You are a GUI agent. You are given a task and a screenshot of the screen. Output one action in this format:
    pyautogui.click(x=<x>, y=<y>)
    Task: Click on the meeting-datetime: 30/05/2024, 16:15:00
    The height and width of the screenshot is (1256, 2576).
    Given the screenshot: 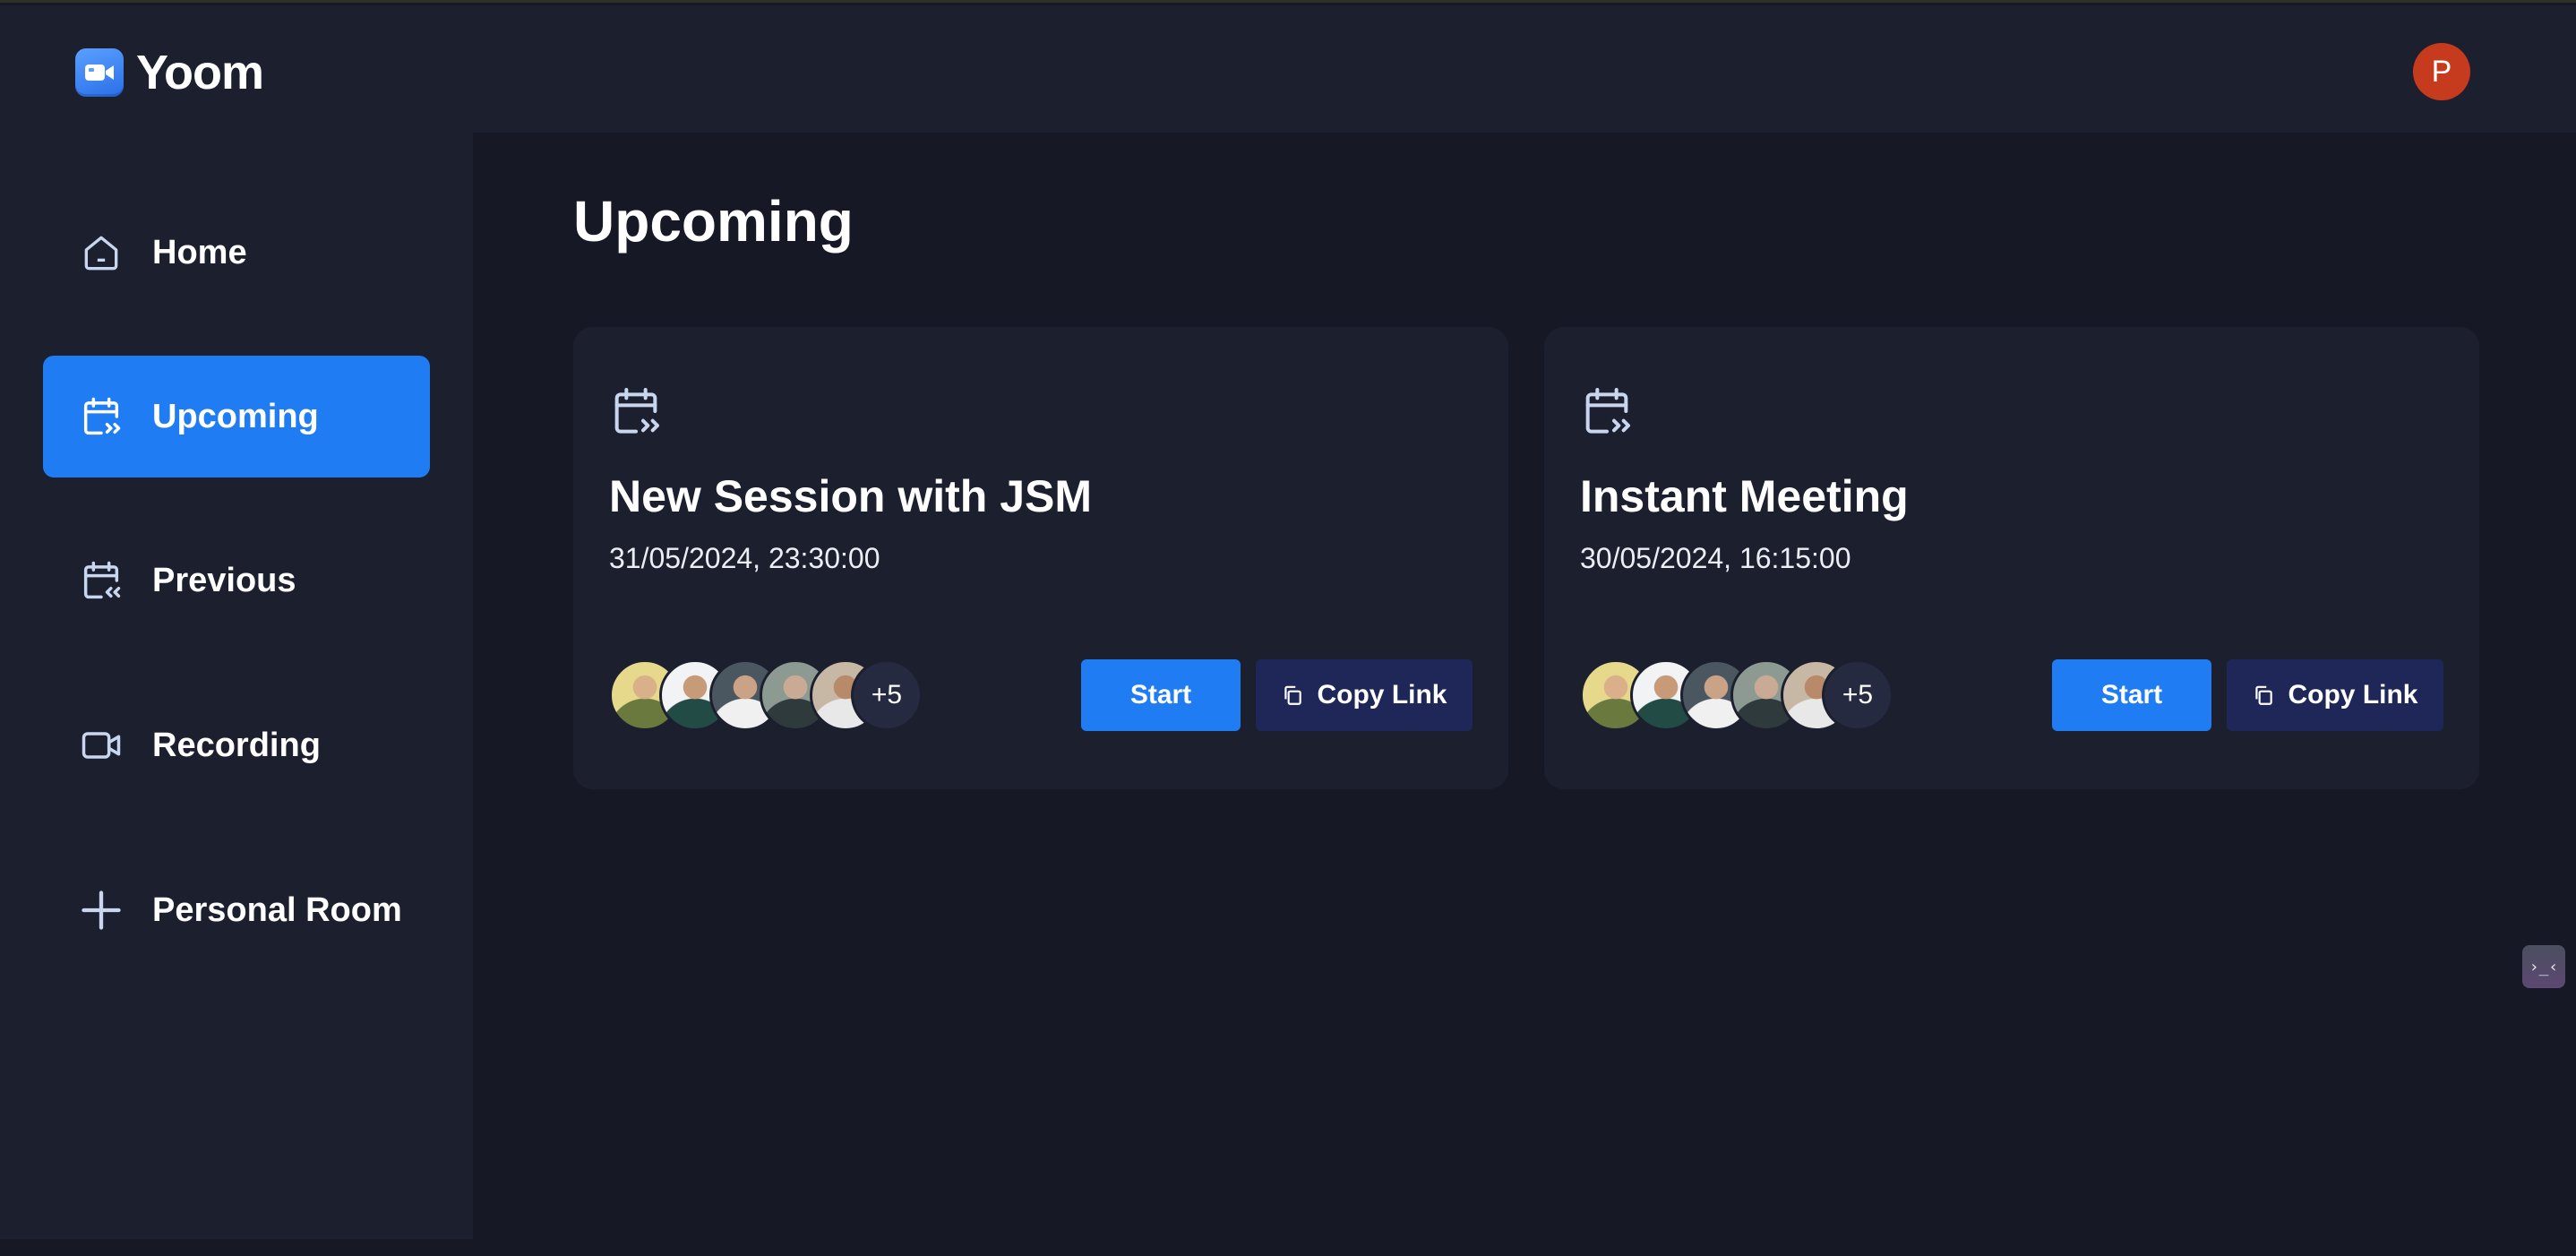 What is the action you would take?
    pyautogui.click(x=1715, y=558)
    